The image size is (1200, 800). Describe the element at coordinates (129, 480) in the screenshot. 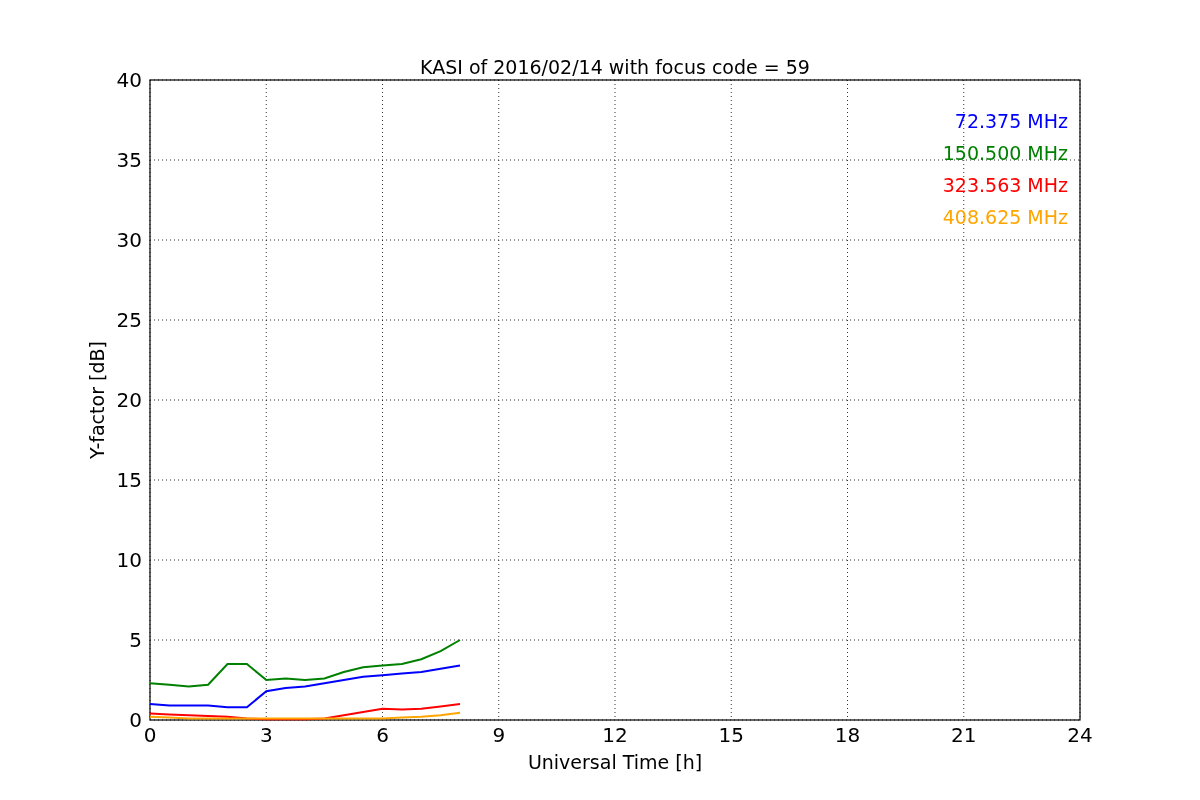

I see `y-tick-label: 15` at that location.